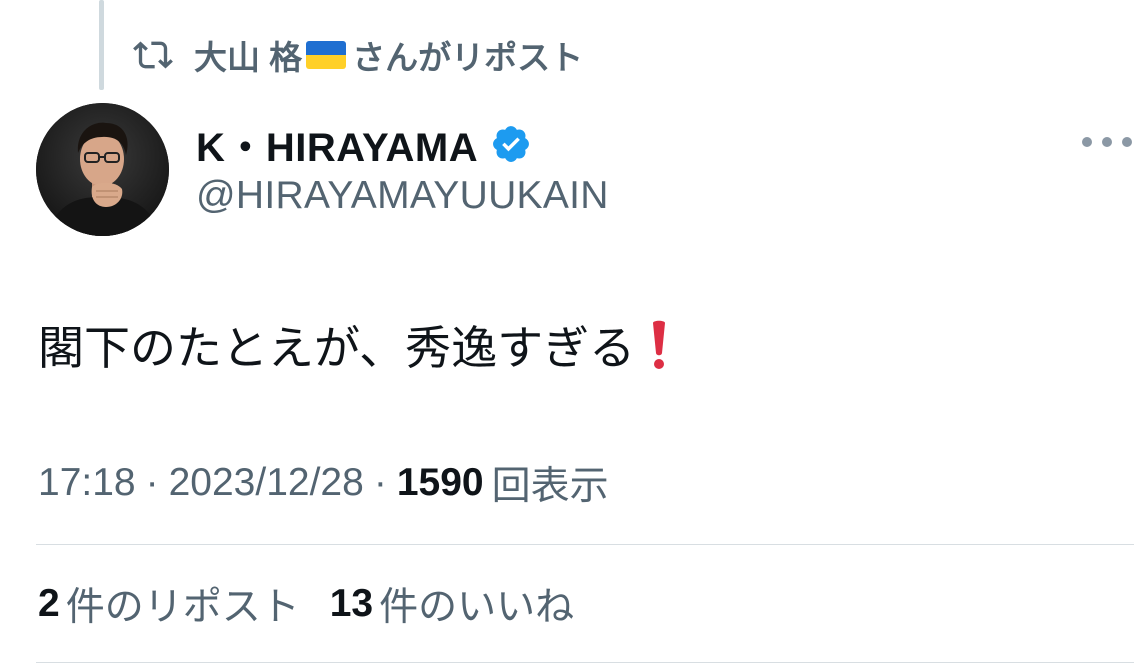  What do you see at coordinates (468, 57) in the screenshot?
I see `repost-context-suffix: さんがリポスト` at bounding box center [468, 57].